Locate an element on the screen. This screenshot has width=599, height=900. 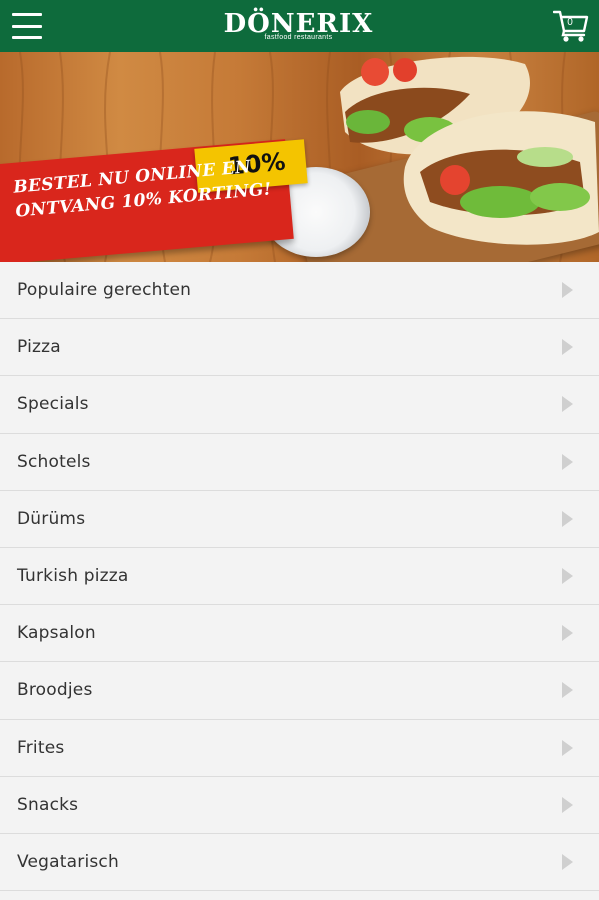
category-label: Kapsalon is located at coordinates (56, 633).